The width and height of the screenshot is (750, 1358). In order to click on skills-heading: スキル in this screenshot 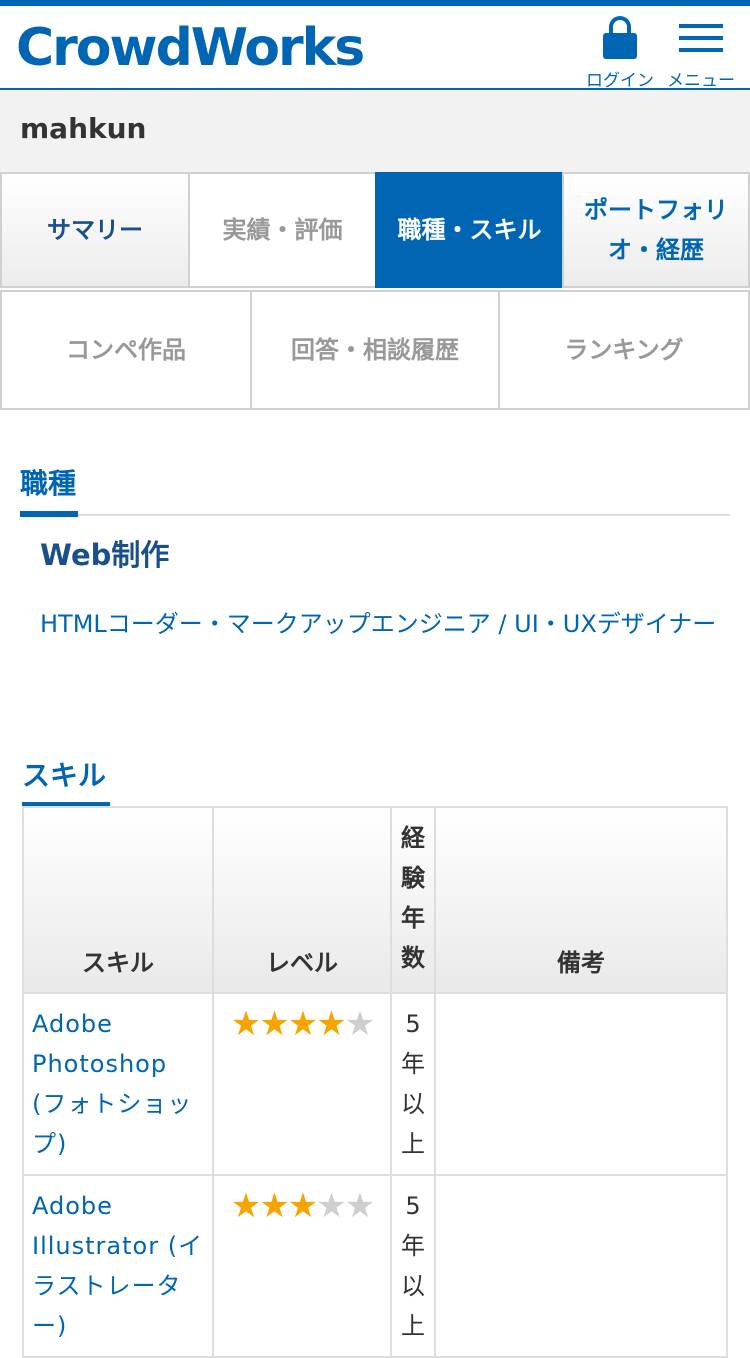, I will do `click(64, 775)`.